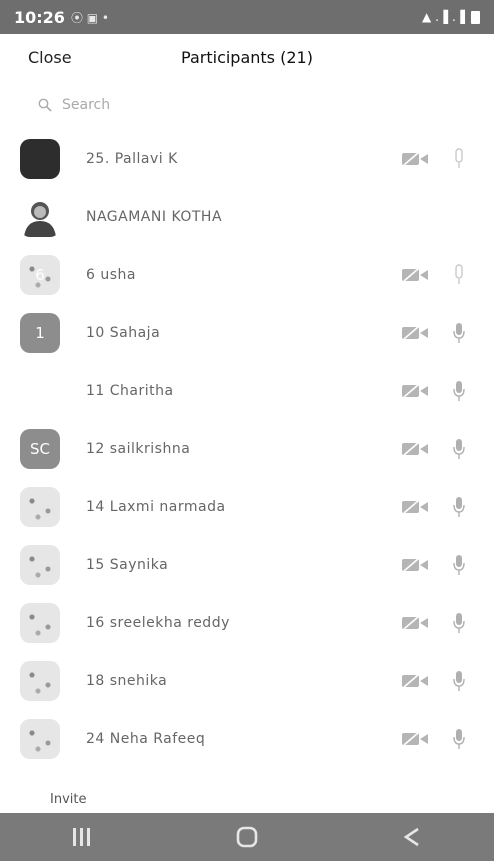 The width and height of the screenshot is (494, 861). I want to click on status-bar: 10:26 ⦿ ▣ • ▲ .▐ .▐, so click(247, 17).